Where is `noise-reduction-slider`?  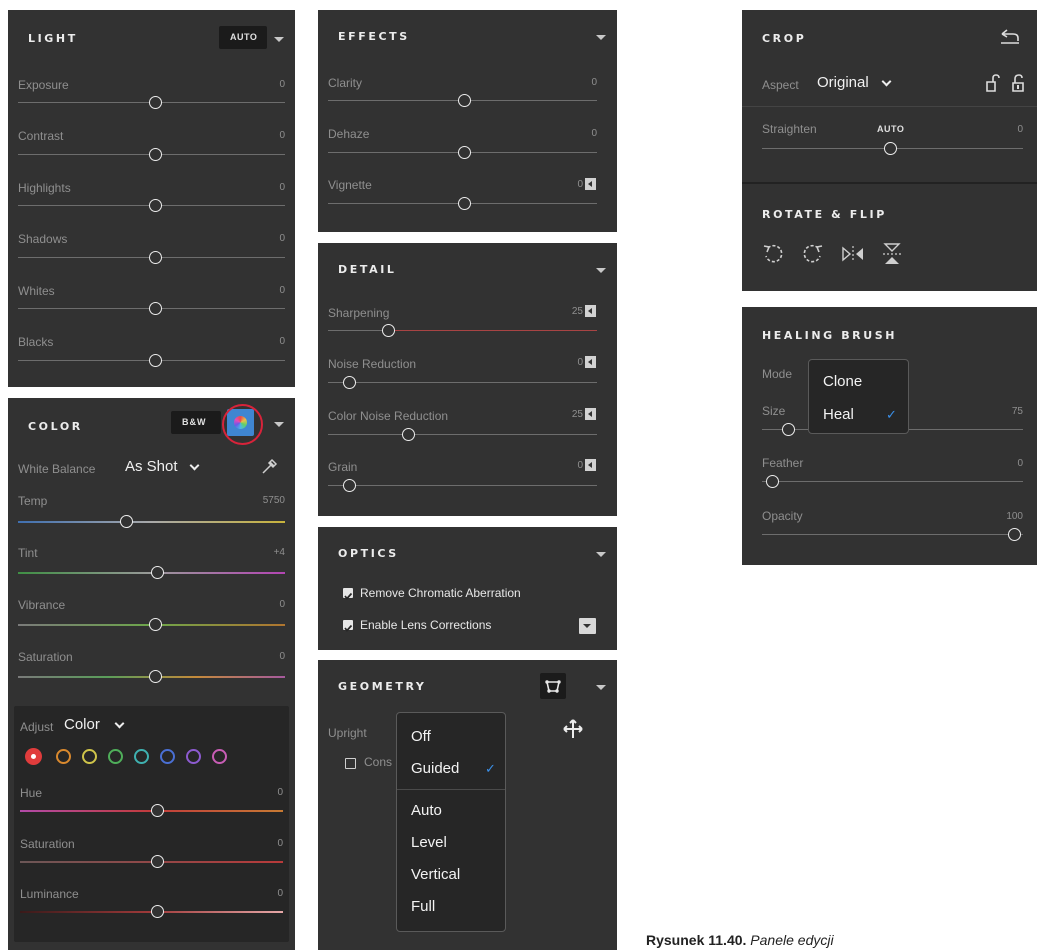 noise-reduction-slider is located at coordinates (462, 382).